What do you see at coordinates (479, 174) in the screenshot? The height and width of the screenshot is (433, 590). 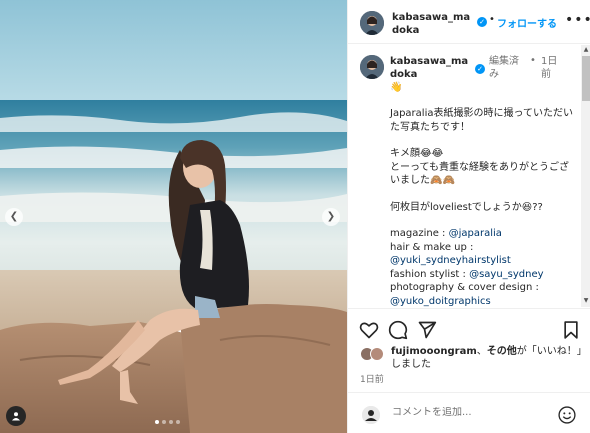 I see `caption-line: とーっても貴重な経験をありがとうございました🙈🙈` at bounding box center [479, 174].